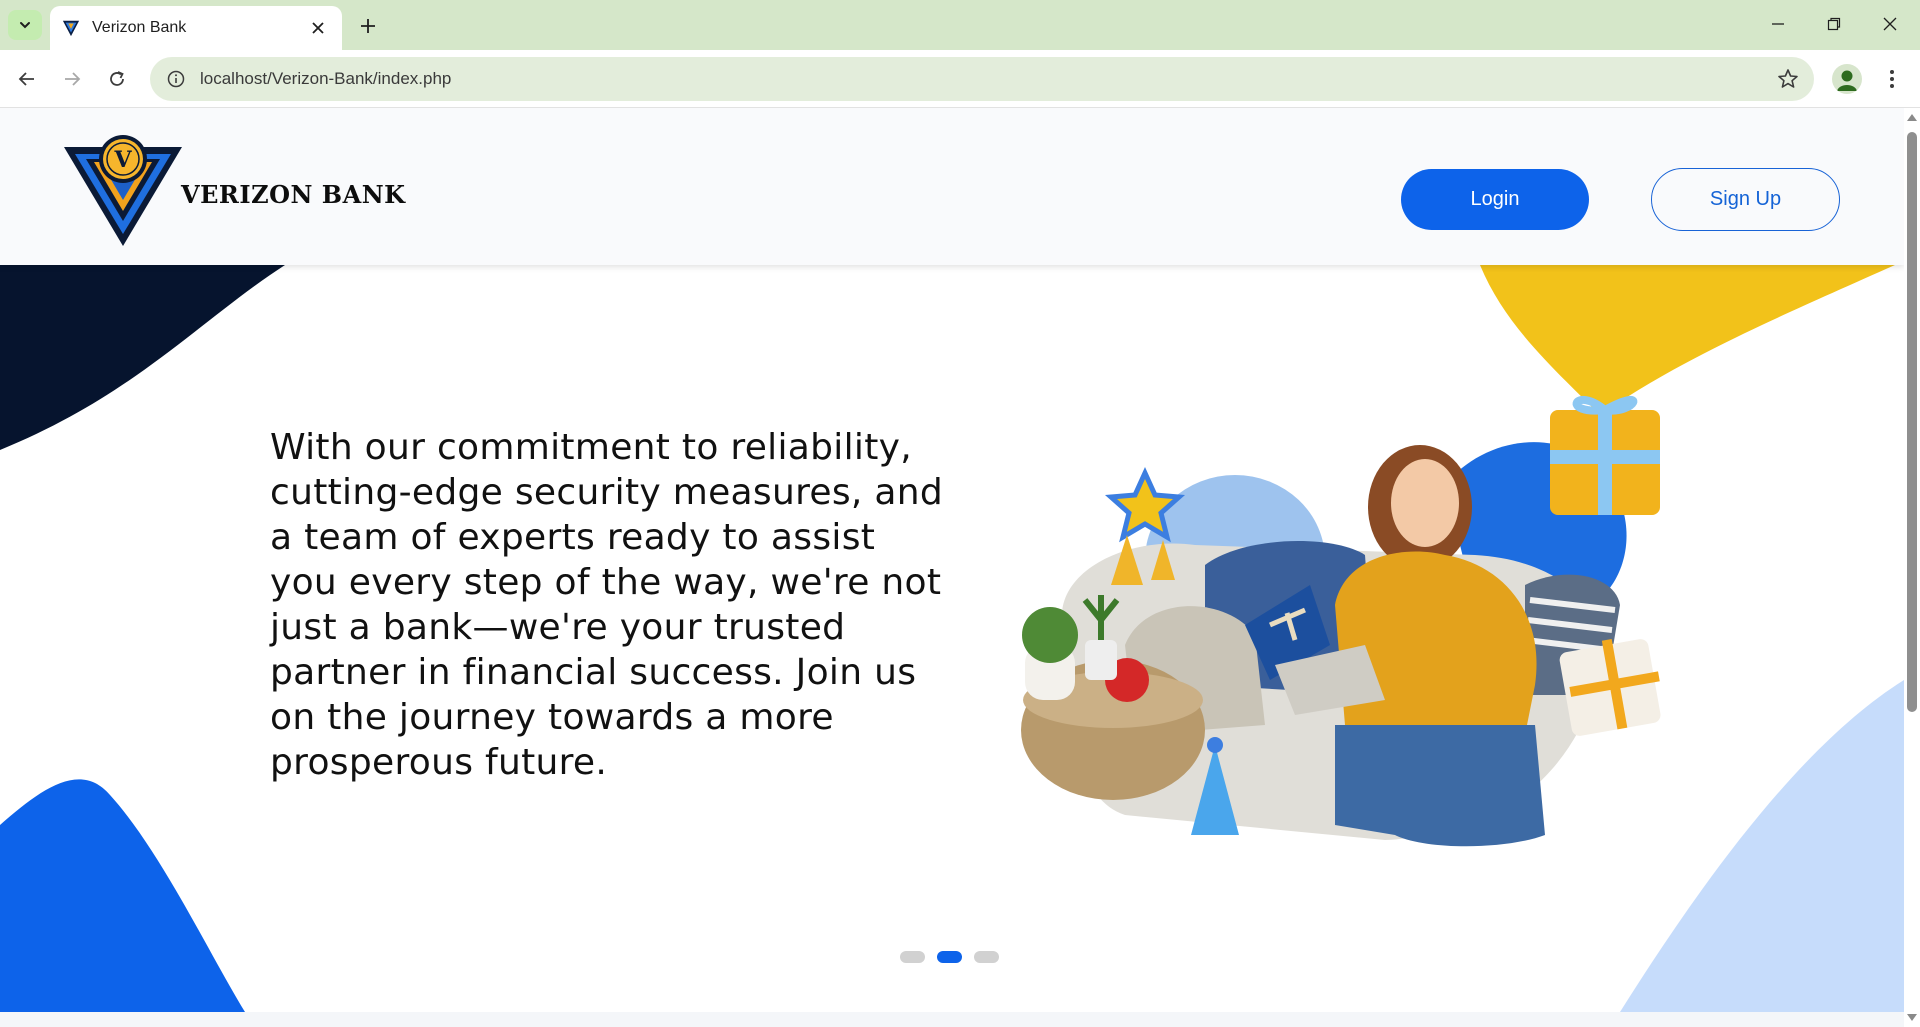 Image resolution: width=1920 pixels, height=1027 pixels. Describe the element at coordinates (142, 357) in the screenshot. I see `navy-corner-shape` at that location.